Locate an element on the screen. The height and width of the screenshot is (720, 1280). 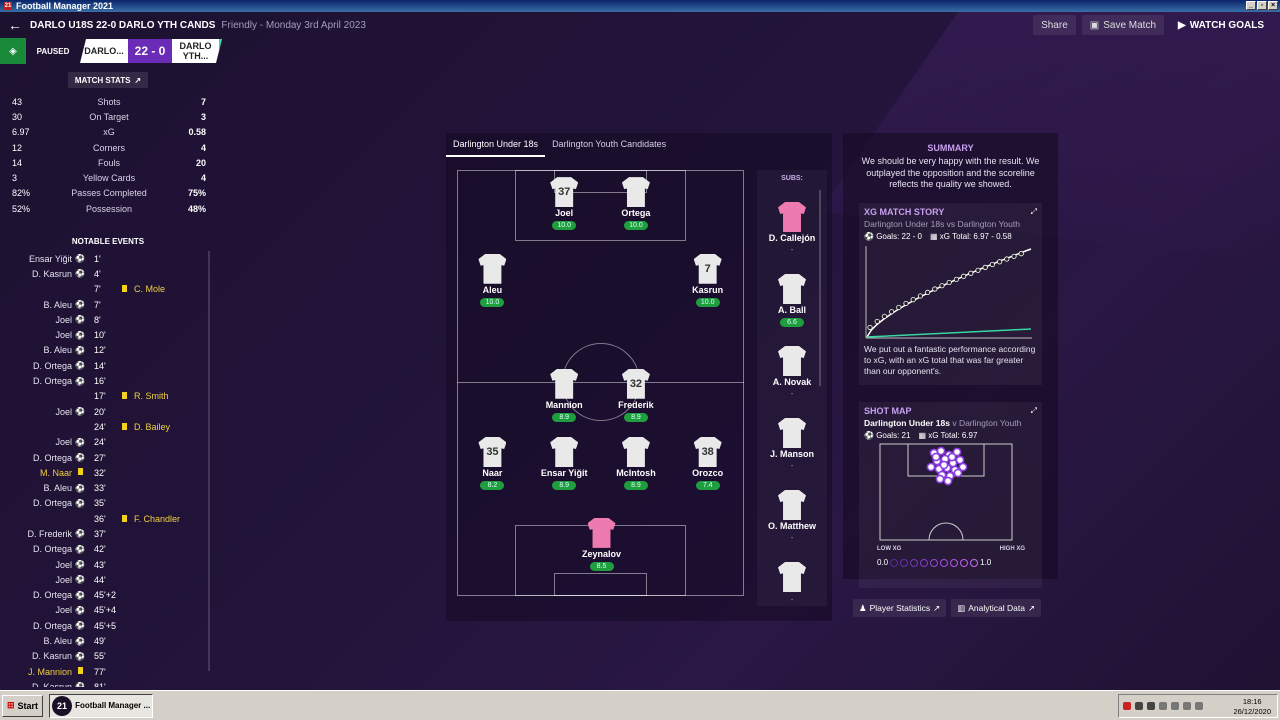
event-row: D. Ortega ⚽ 16' is located at coordinates (108, 380).